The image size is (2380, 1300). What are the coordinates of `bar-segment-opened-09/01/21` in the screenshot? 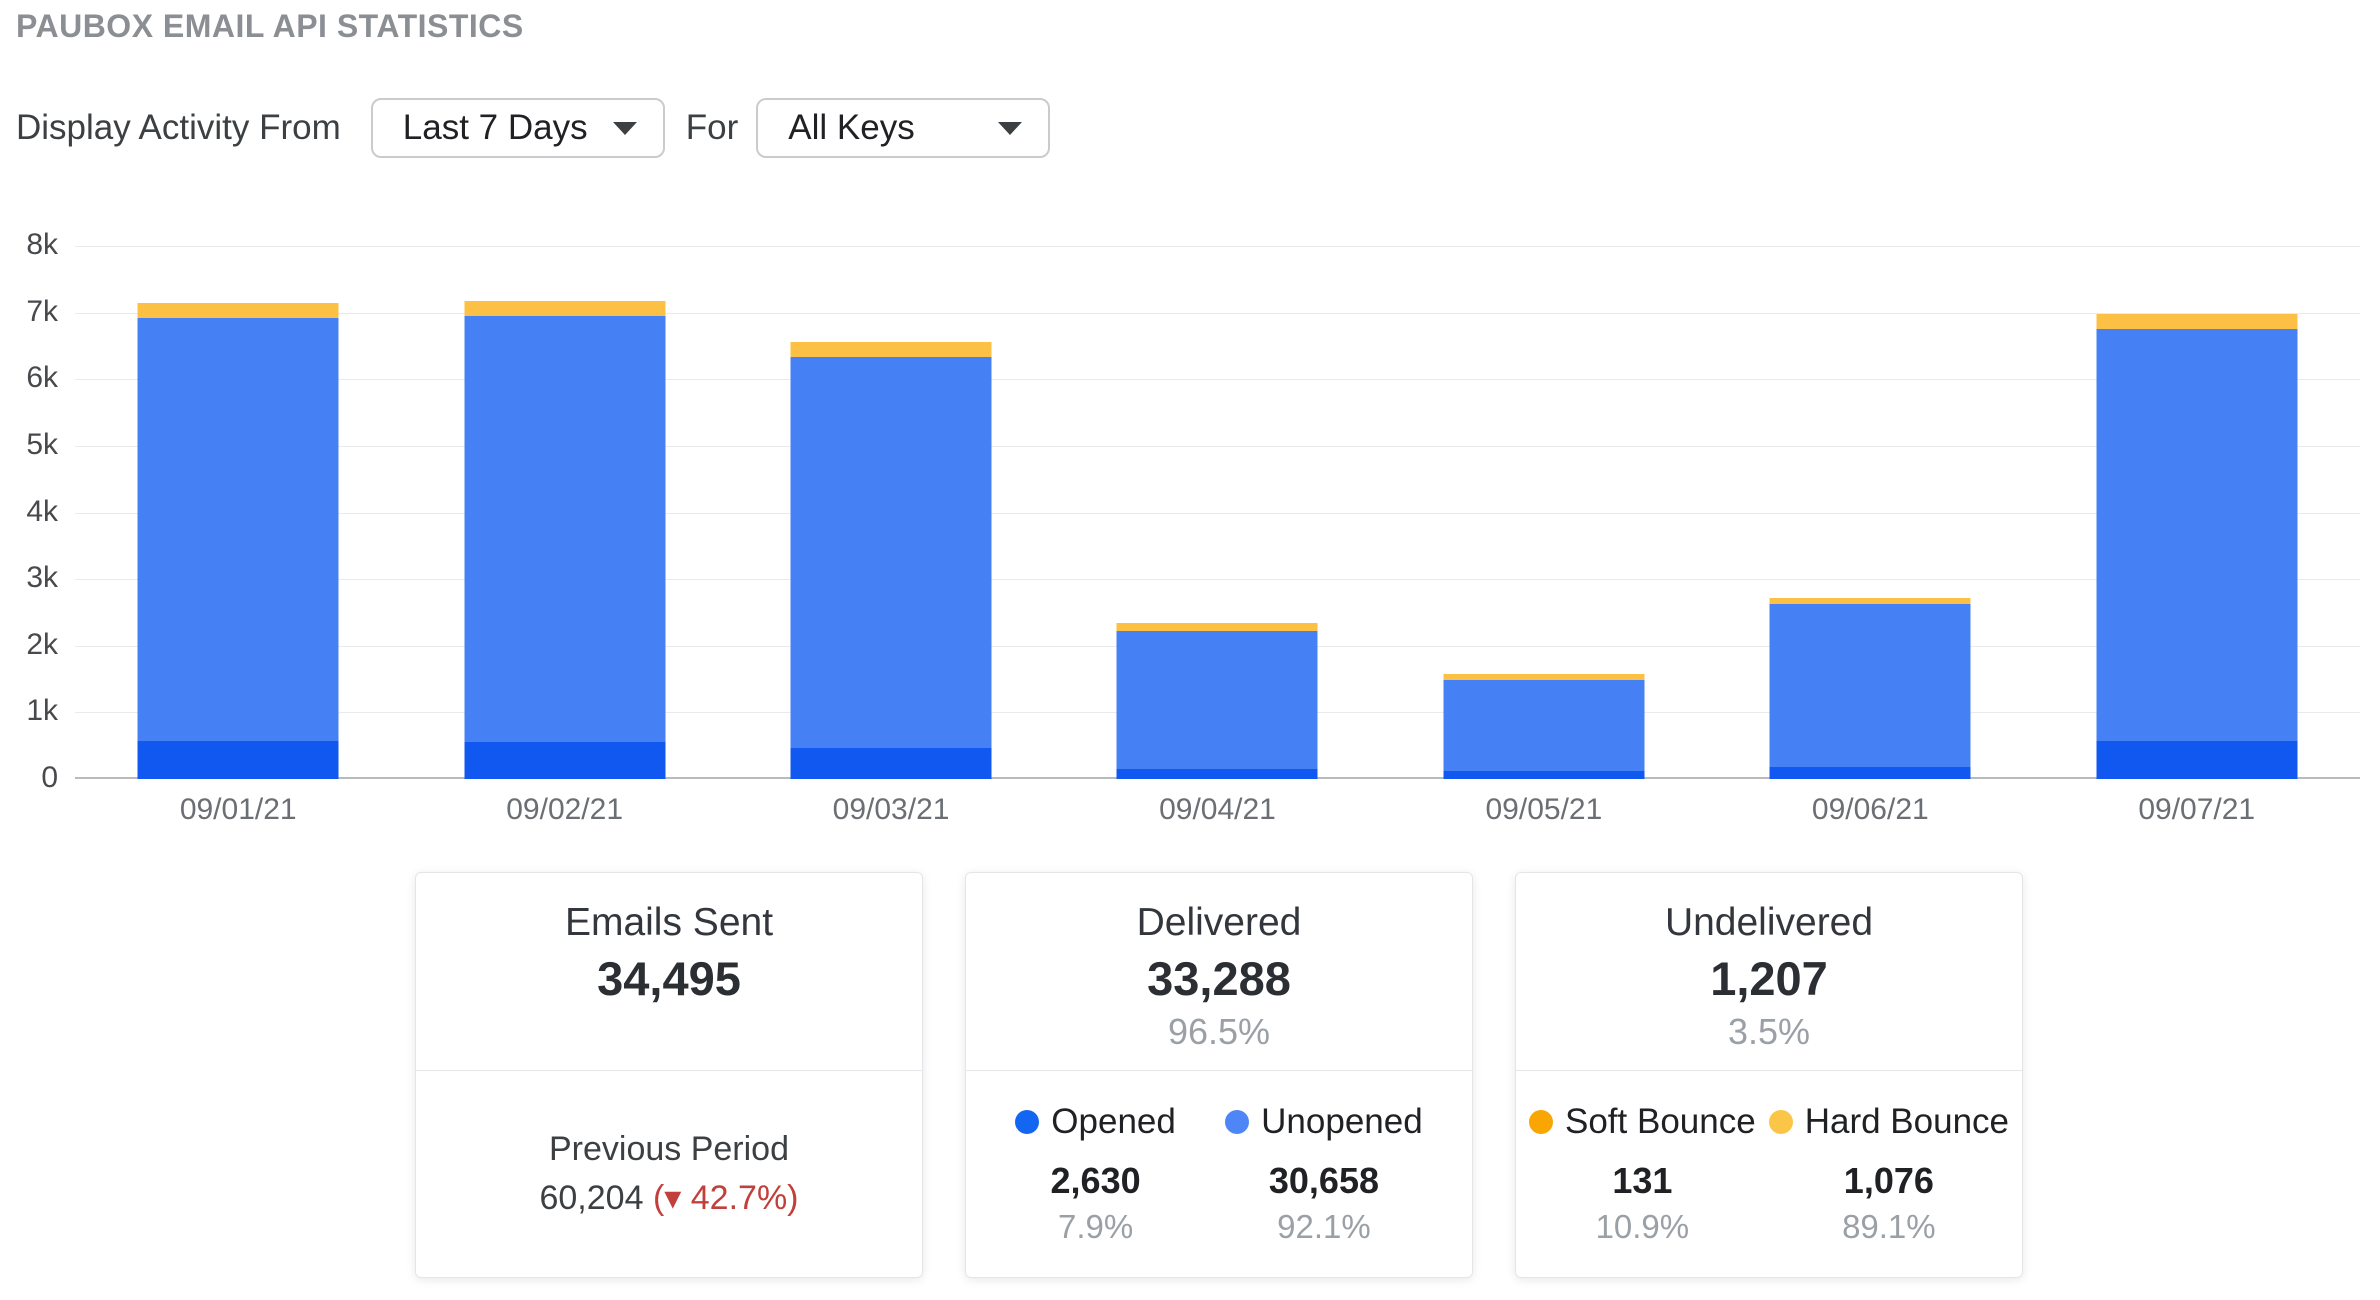 It's located at (238, 760).